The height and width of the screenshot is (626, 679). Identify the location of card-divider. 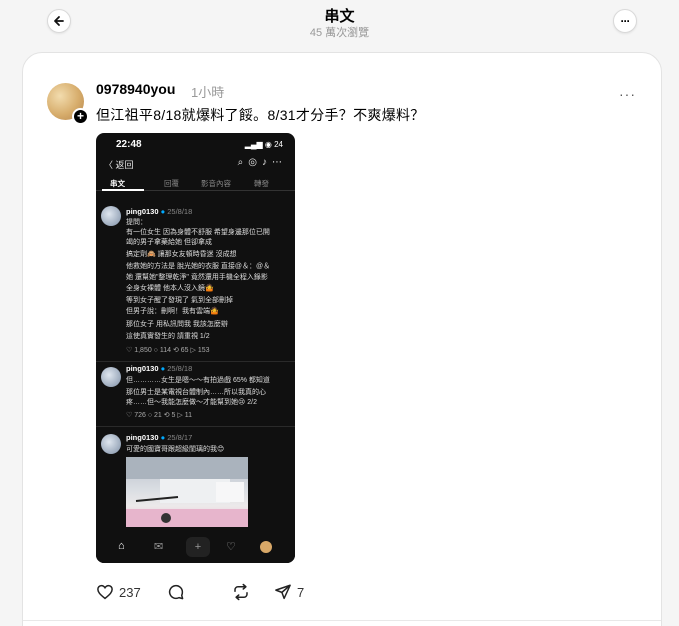
(342, 620).